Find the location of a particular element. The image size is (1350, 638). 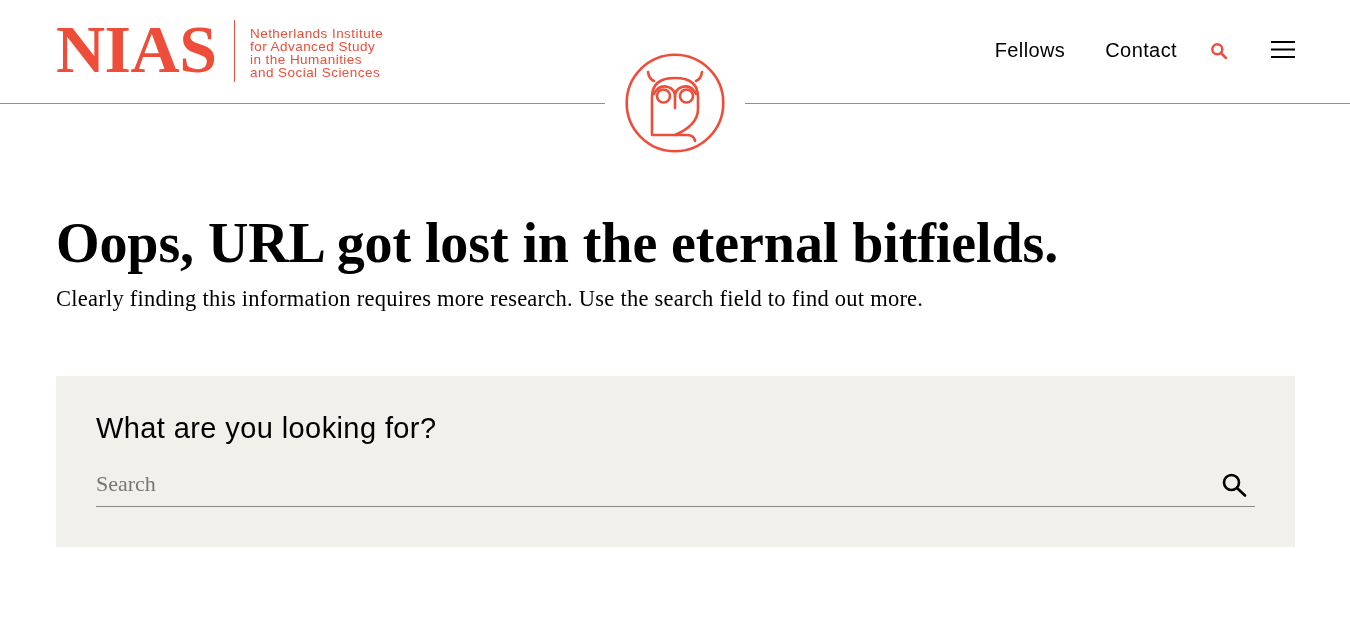

menu-icon is located at coordinates (1283, 49).